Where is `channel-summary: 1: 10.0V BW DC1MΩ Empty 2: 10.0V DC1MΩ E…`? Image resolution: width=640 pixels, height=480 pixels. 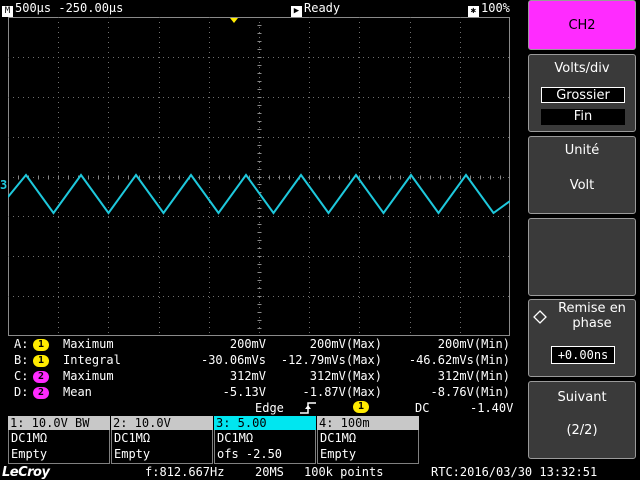 channel-summary: 1: 10.0V BW DC1MΩ Empty 2: 10.0V DC1MΩ E… is located at coordinates (214, 440).